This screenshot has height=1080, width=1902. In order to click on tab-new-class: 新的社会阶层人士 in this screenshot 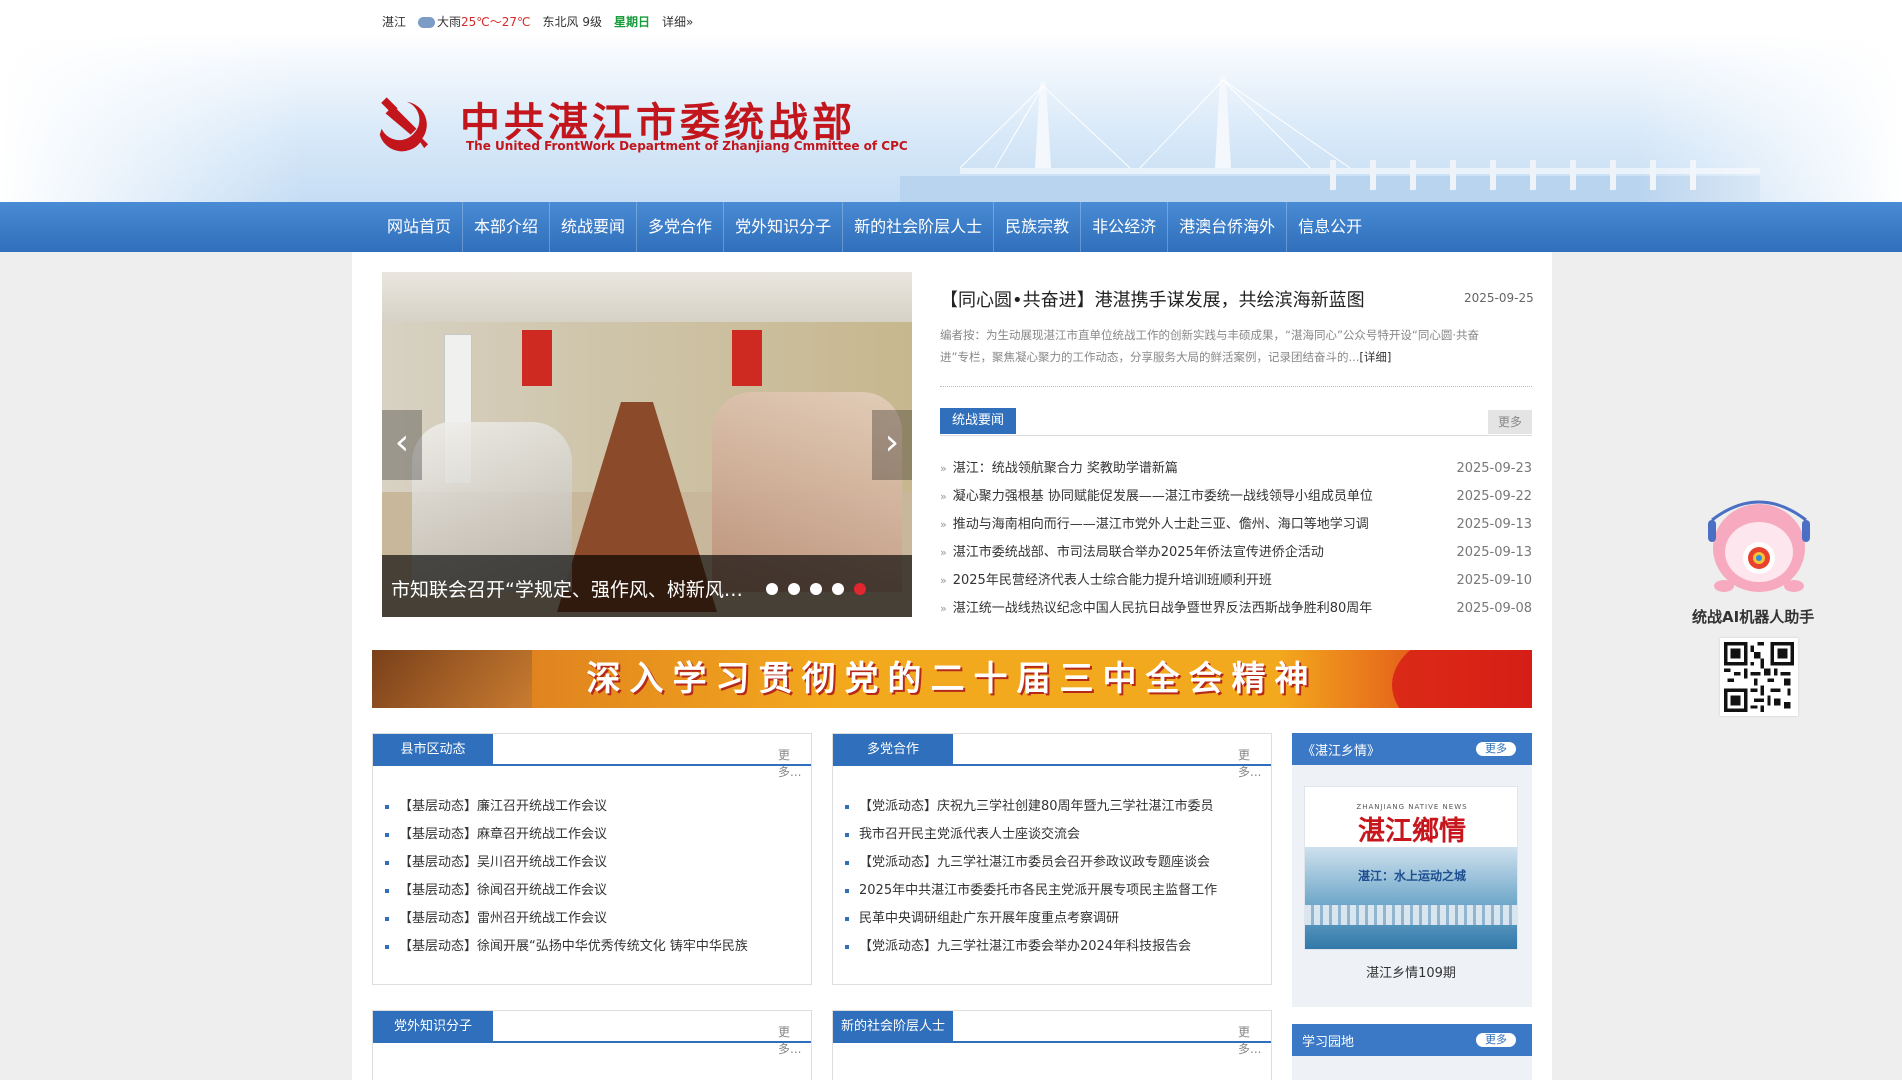, I will do `click(893, 1027)`.